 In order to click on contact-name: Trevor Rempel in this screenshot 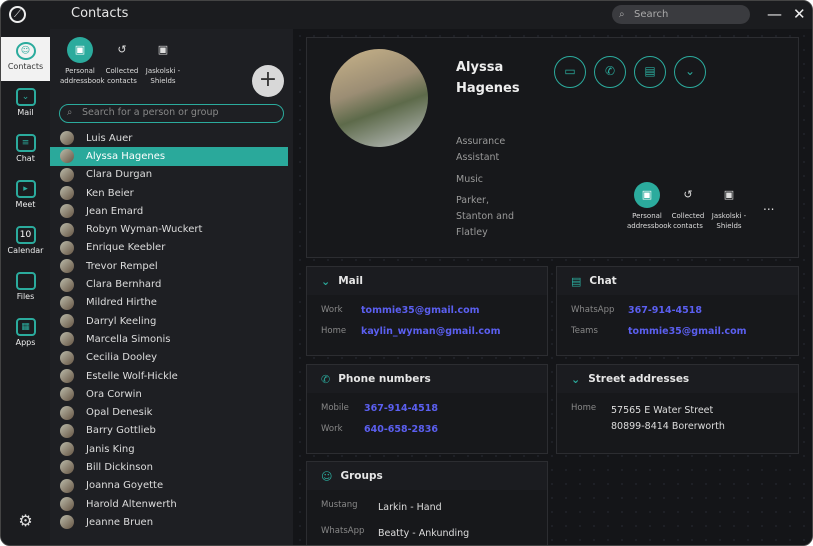, I will do `click(122, 266)`.